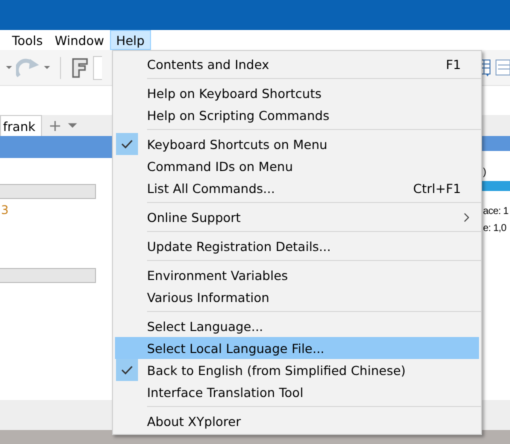 This screenshot has height=444, width=510. I want to click on menu-bar-item: Window, so click(79, 40).